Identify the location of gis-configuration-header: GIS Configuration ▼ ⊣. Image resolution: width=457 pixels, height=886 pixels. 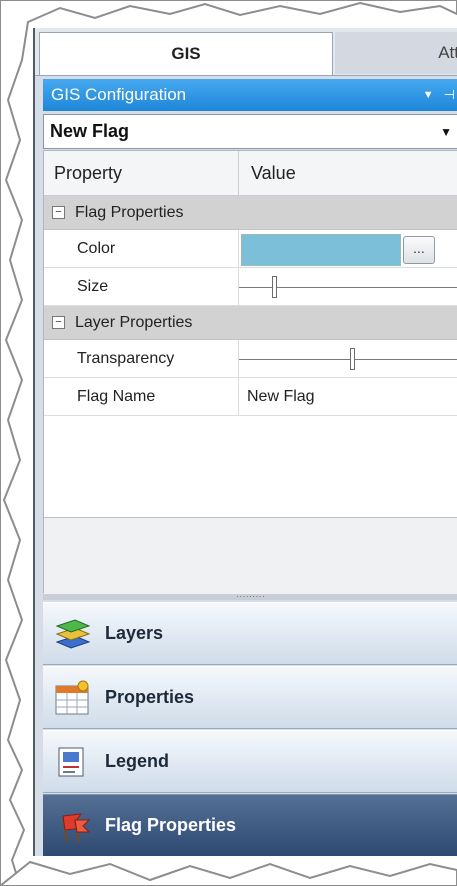
(250, 95).